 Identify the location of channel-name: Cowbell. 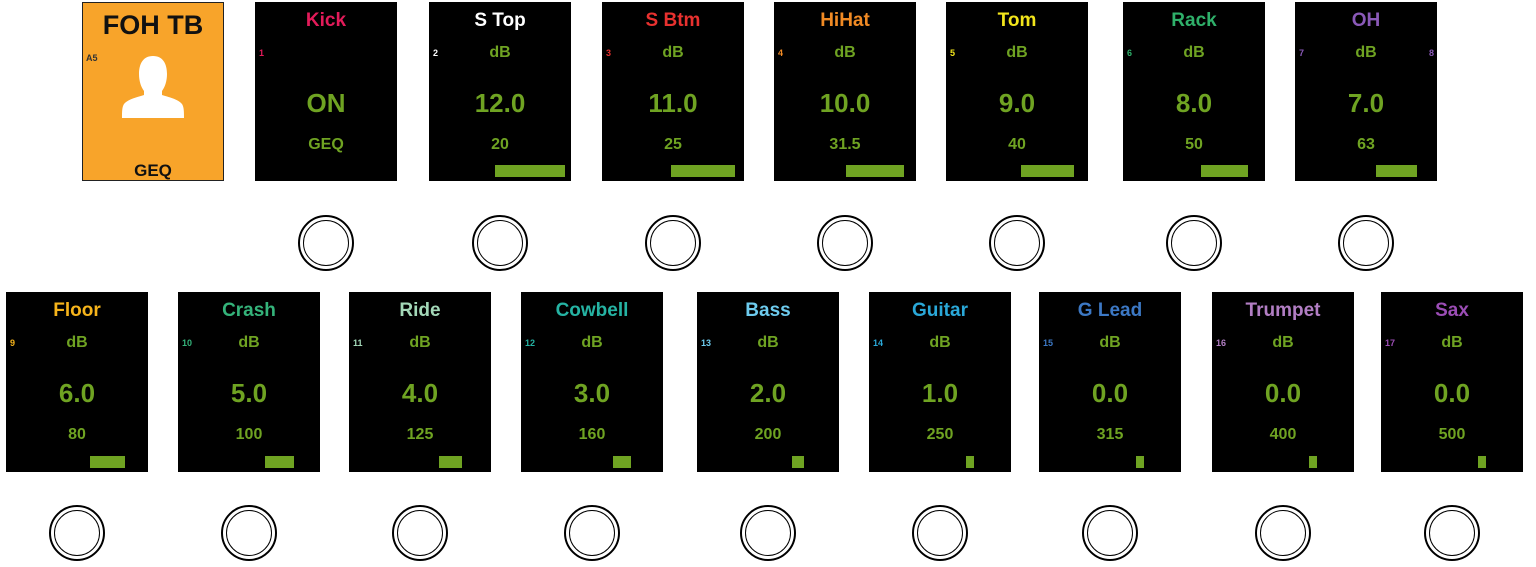
(592, 310).